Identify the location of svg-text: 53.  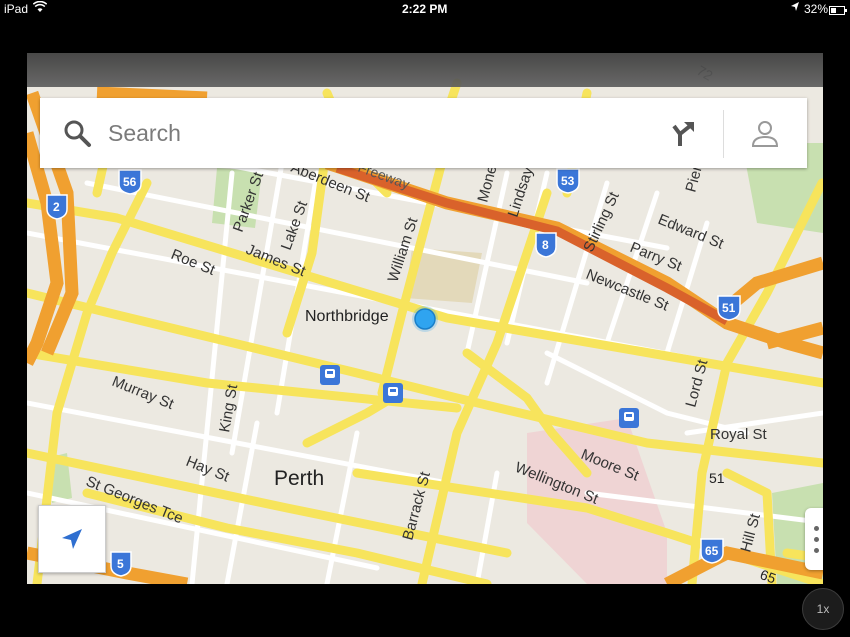
(568, 181).